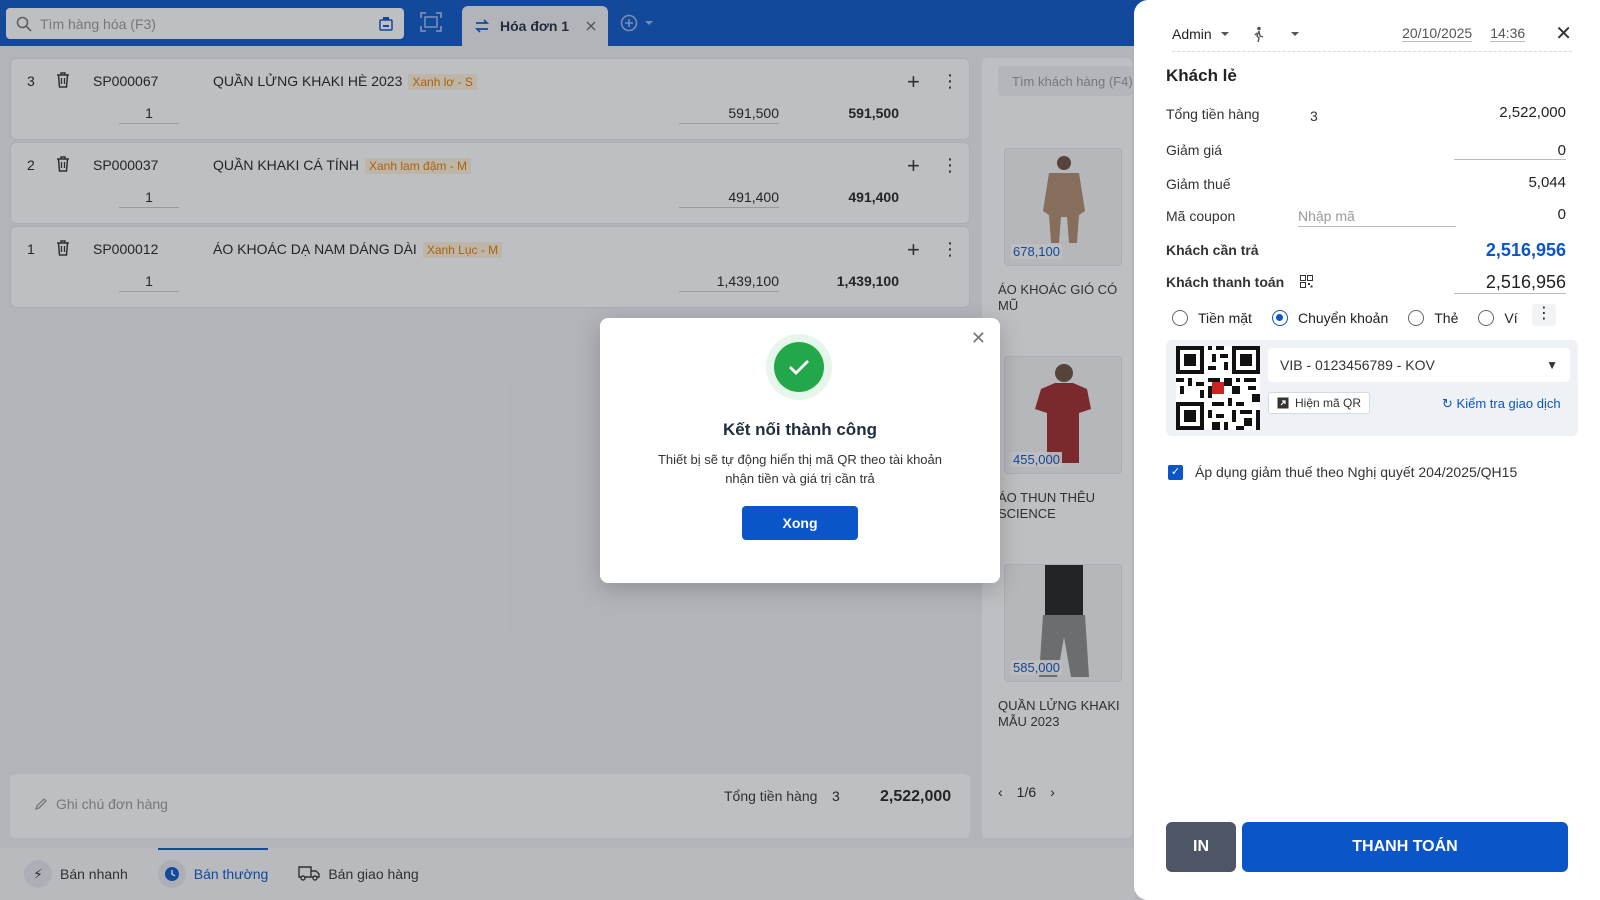 The width and height of the screenshot is (1600, 900). I want to click on more-vertical-icon: ⋮, so click(1544, 315).